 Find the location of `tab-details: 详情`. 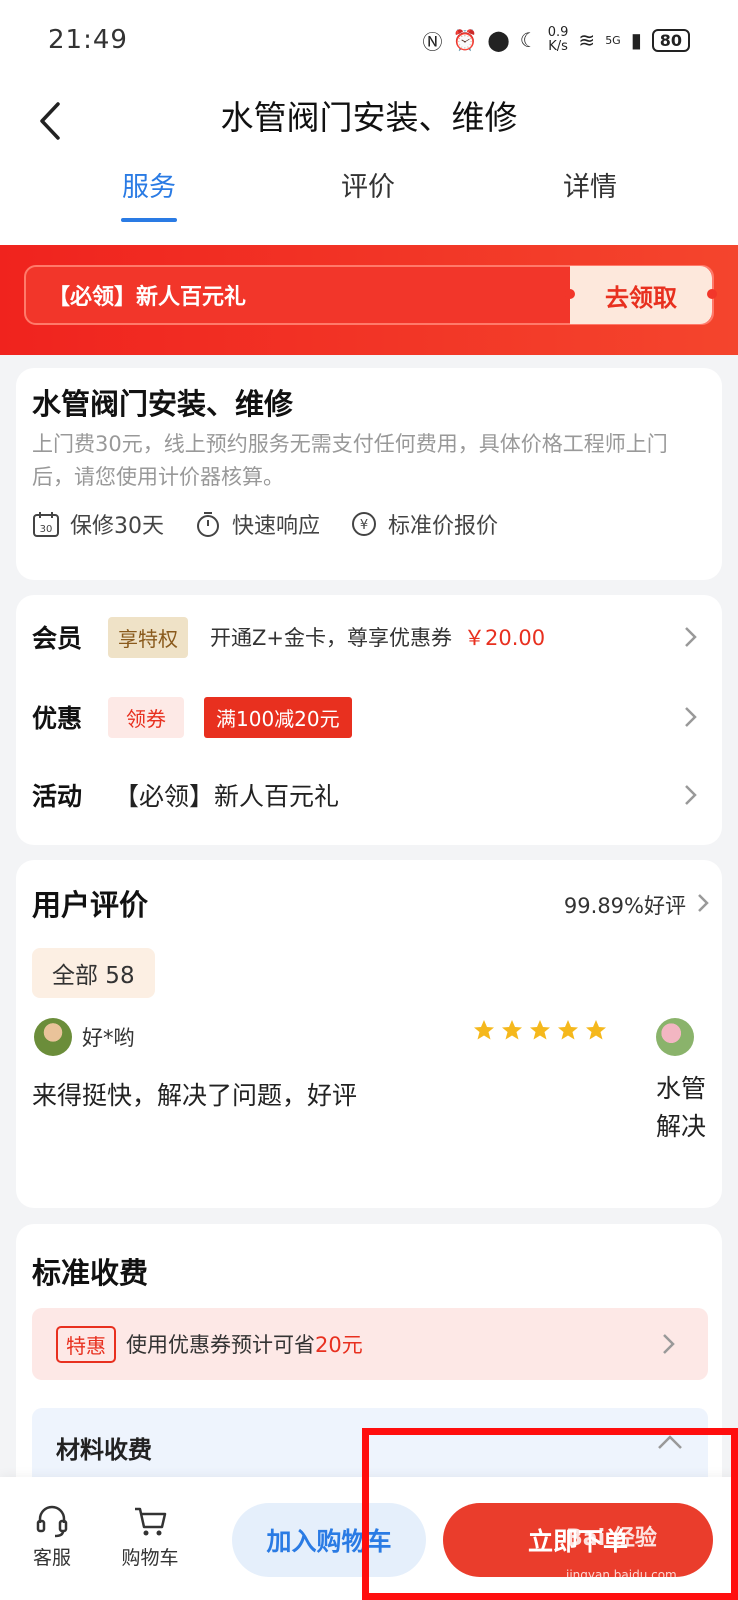

tab-details: 详情 is located at coordinates (590, 188).